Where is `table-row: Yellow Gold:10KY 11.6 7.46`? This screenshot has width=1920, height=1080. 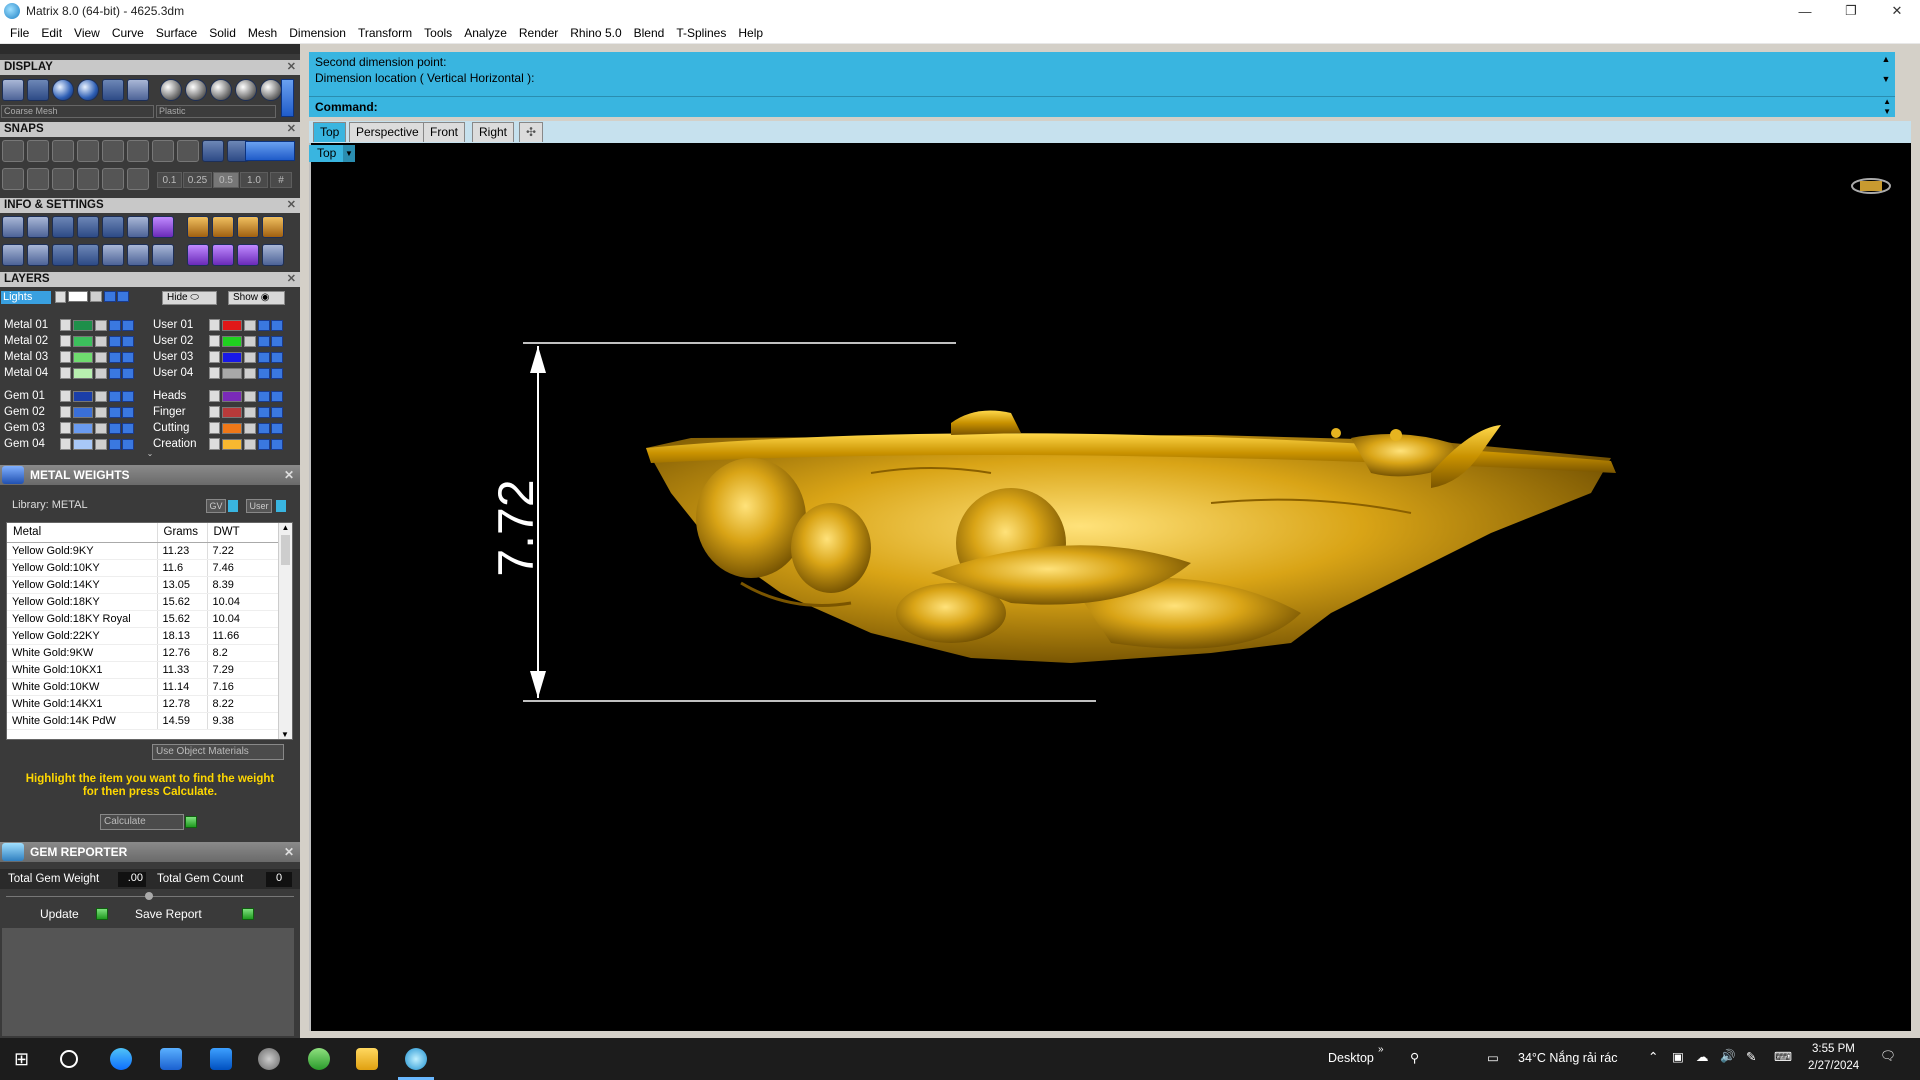 table-row: Yellow Gold:10KY 11.6 7.46 is located at coordinates (143, 568).